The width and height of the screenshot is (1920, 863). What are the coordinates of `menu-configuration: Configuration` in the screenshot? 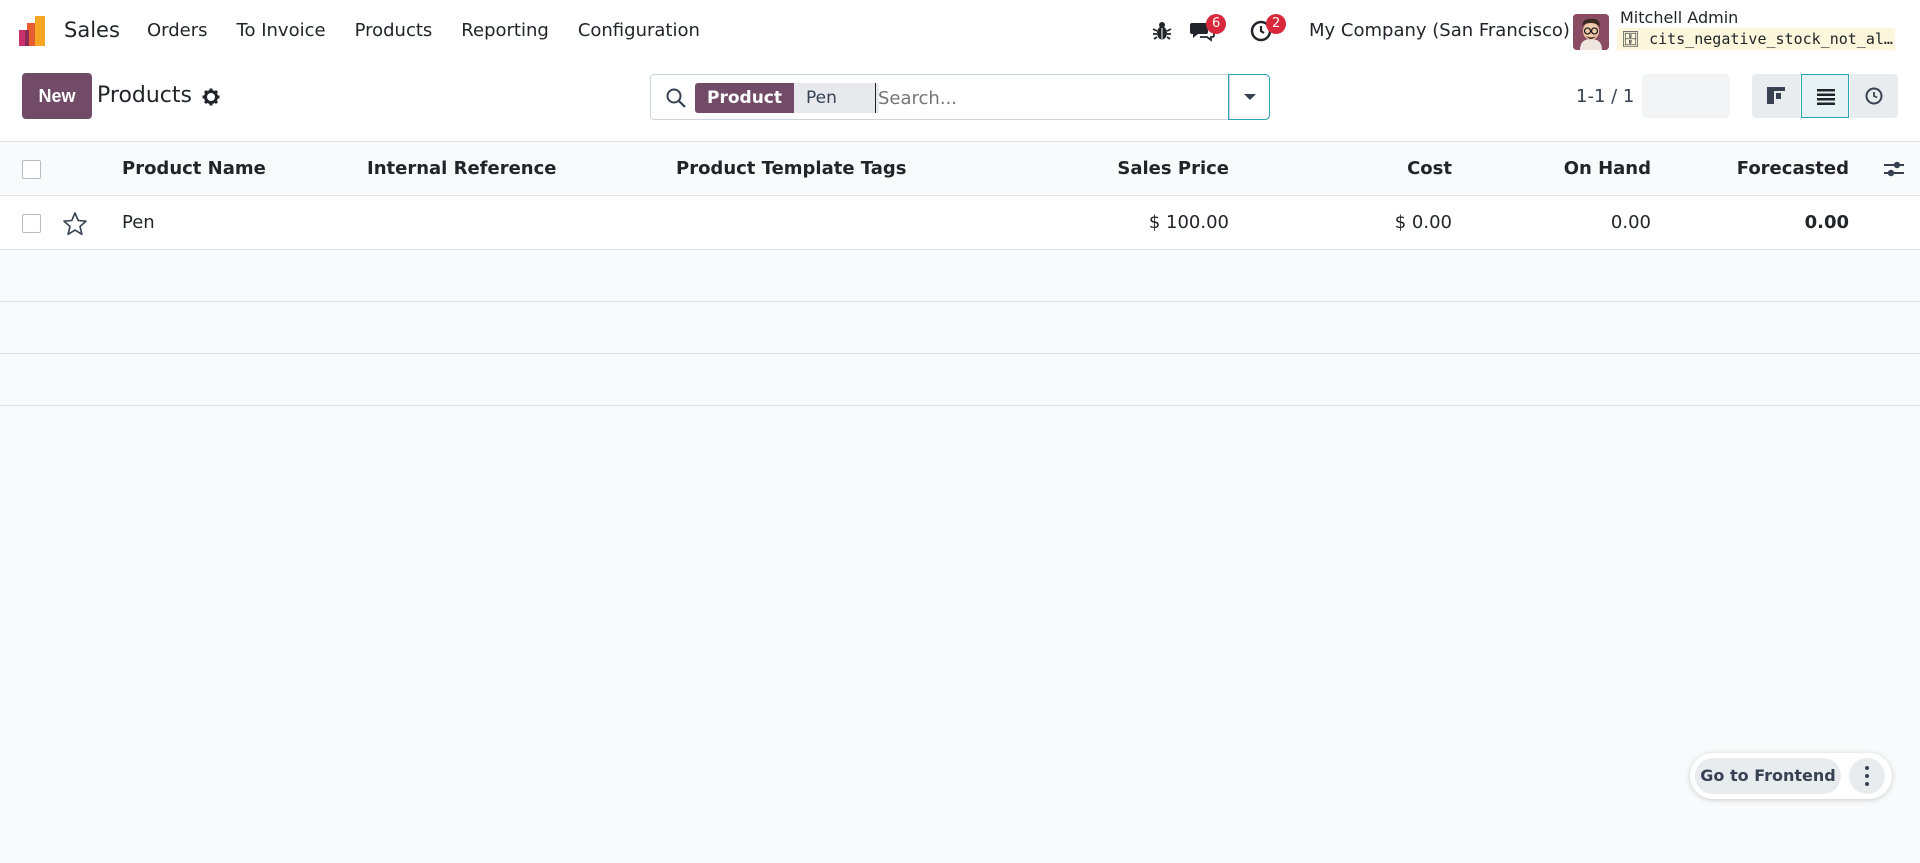 It's located at (639, 30).